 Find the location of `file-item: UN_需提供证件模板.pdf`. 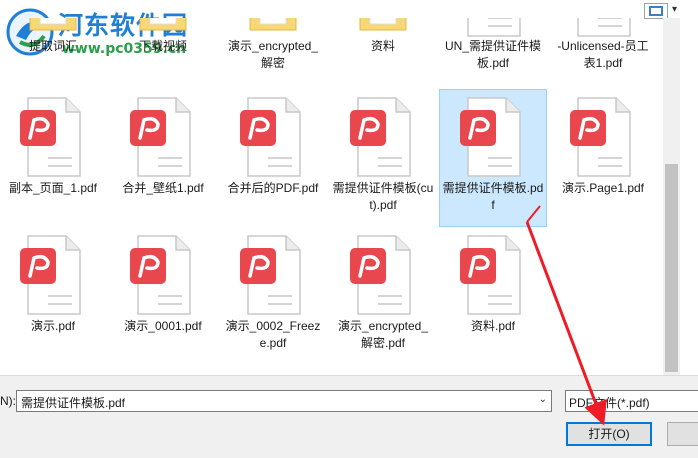

file-item: UN_需提供证件模板.pdf is located at coordinates (493, 44).